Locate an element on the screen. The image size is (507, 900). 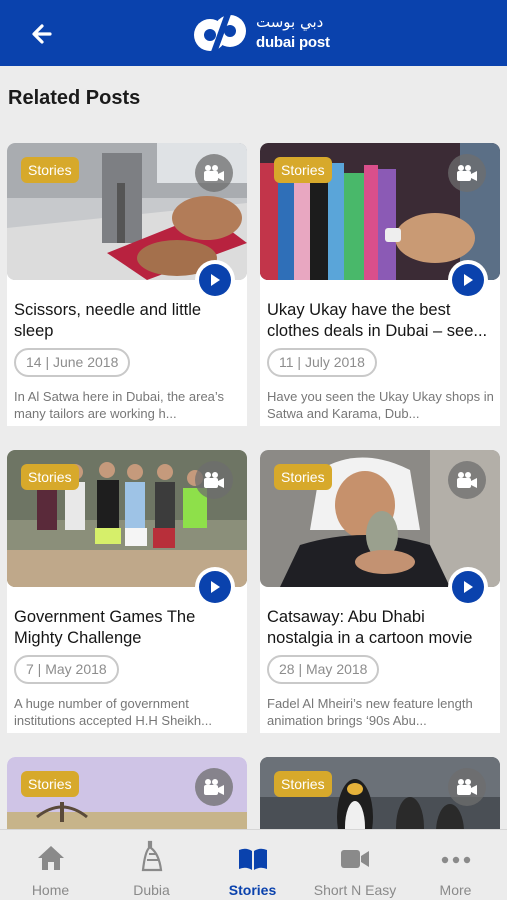
book-icon is located at coordinates (252, 859).